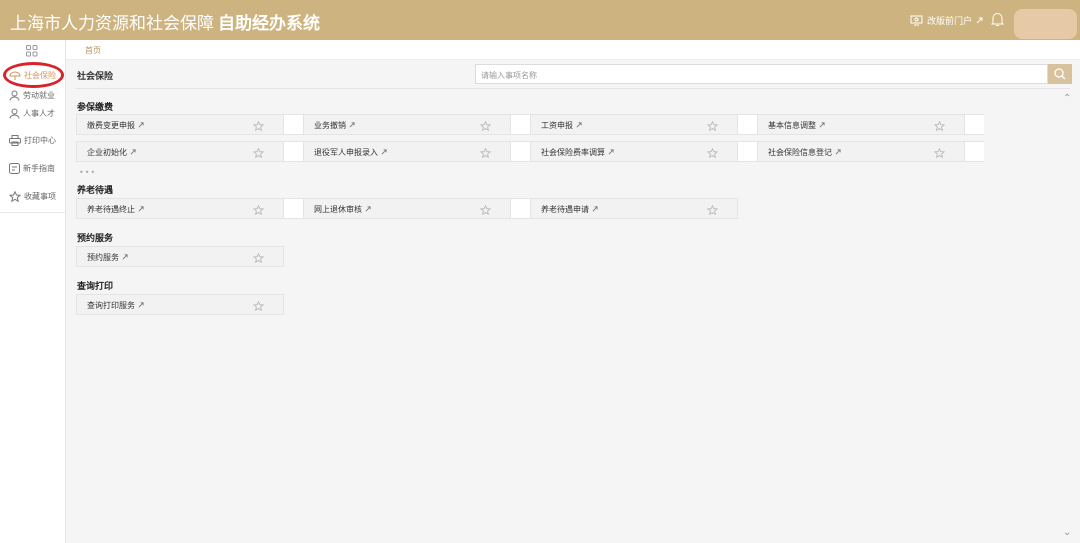  Describe the element at coordinates (180, 124) in the screenshot. I see `service-item: 缴费变更申报` at that location.